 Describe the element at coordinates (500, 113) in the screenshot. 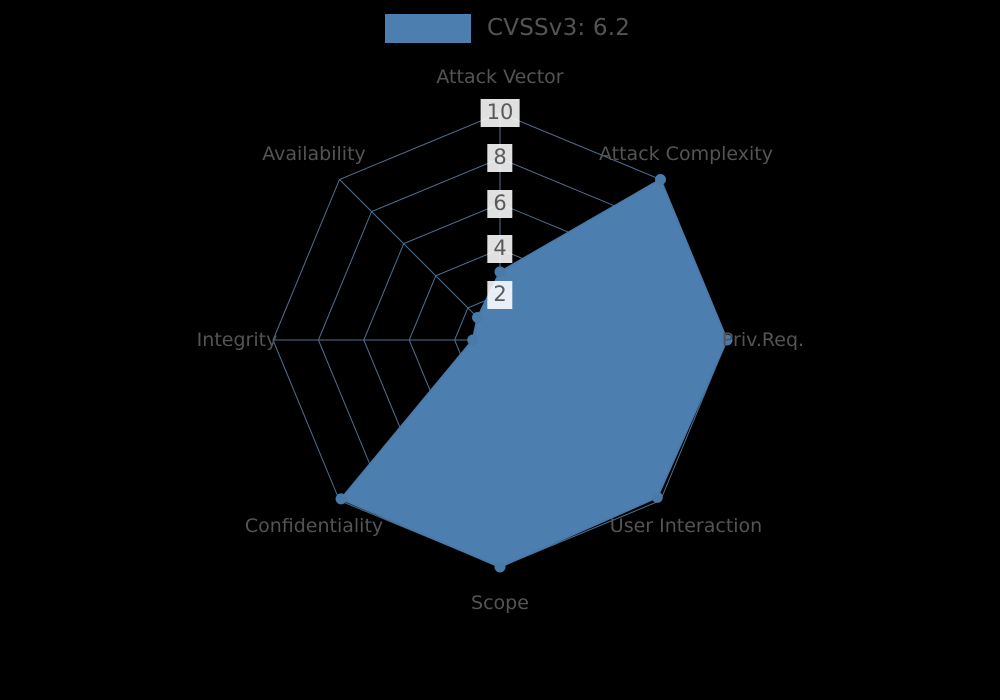

I see `radial-tick-10: 10` at that location.